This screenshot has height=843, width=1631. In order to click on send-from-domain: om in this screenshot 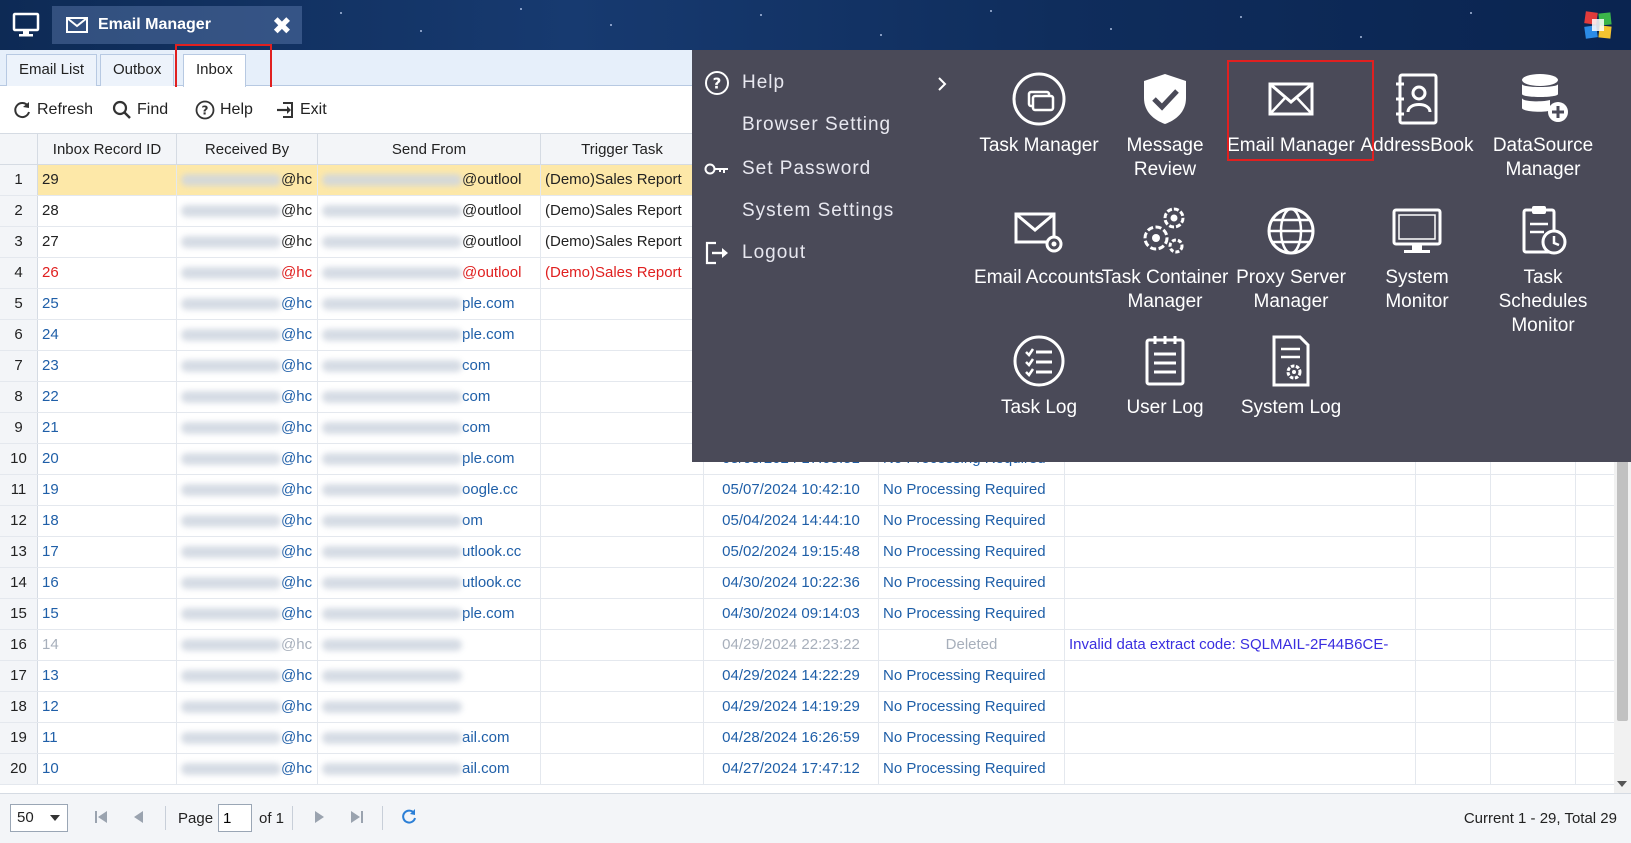, I will do `click(472, 520)`.